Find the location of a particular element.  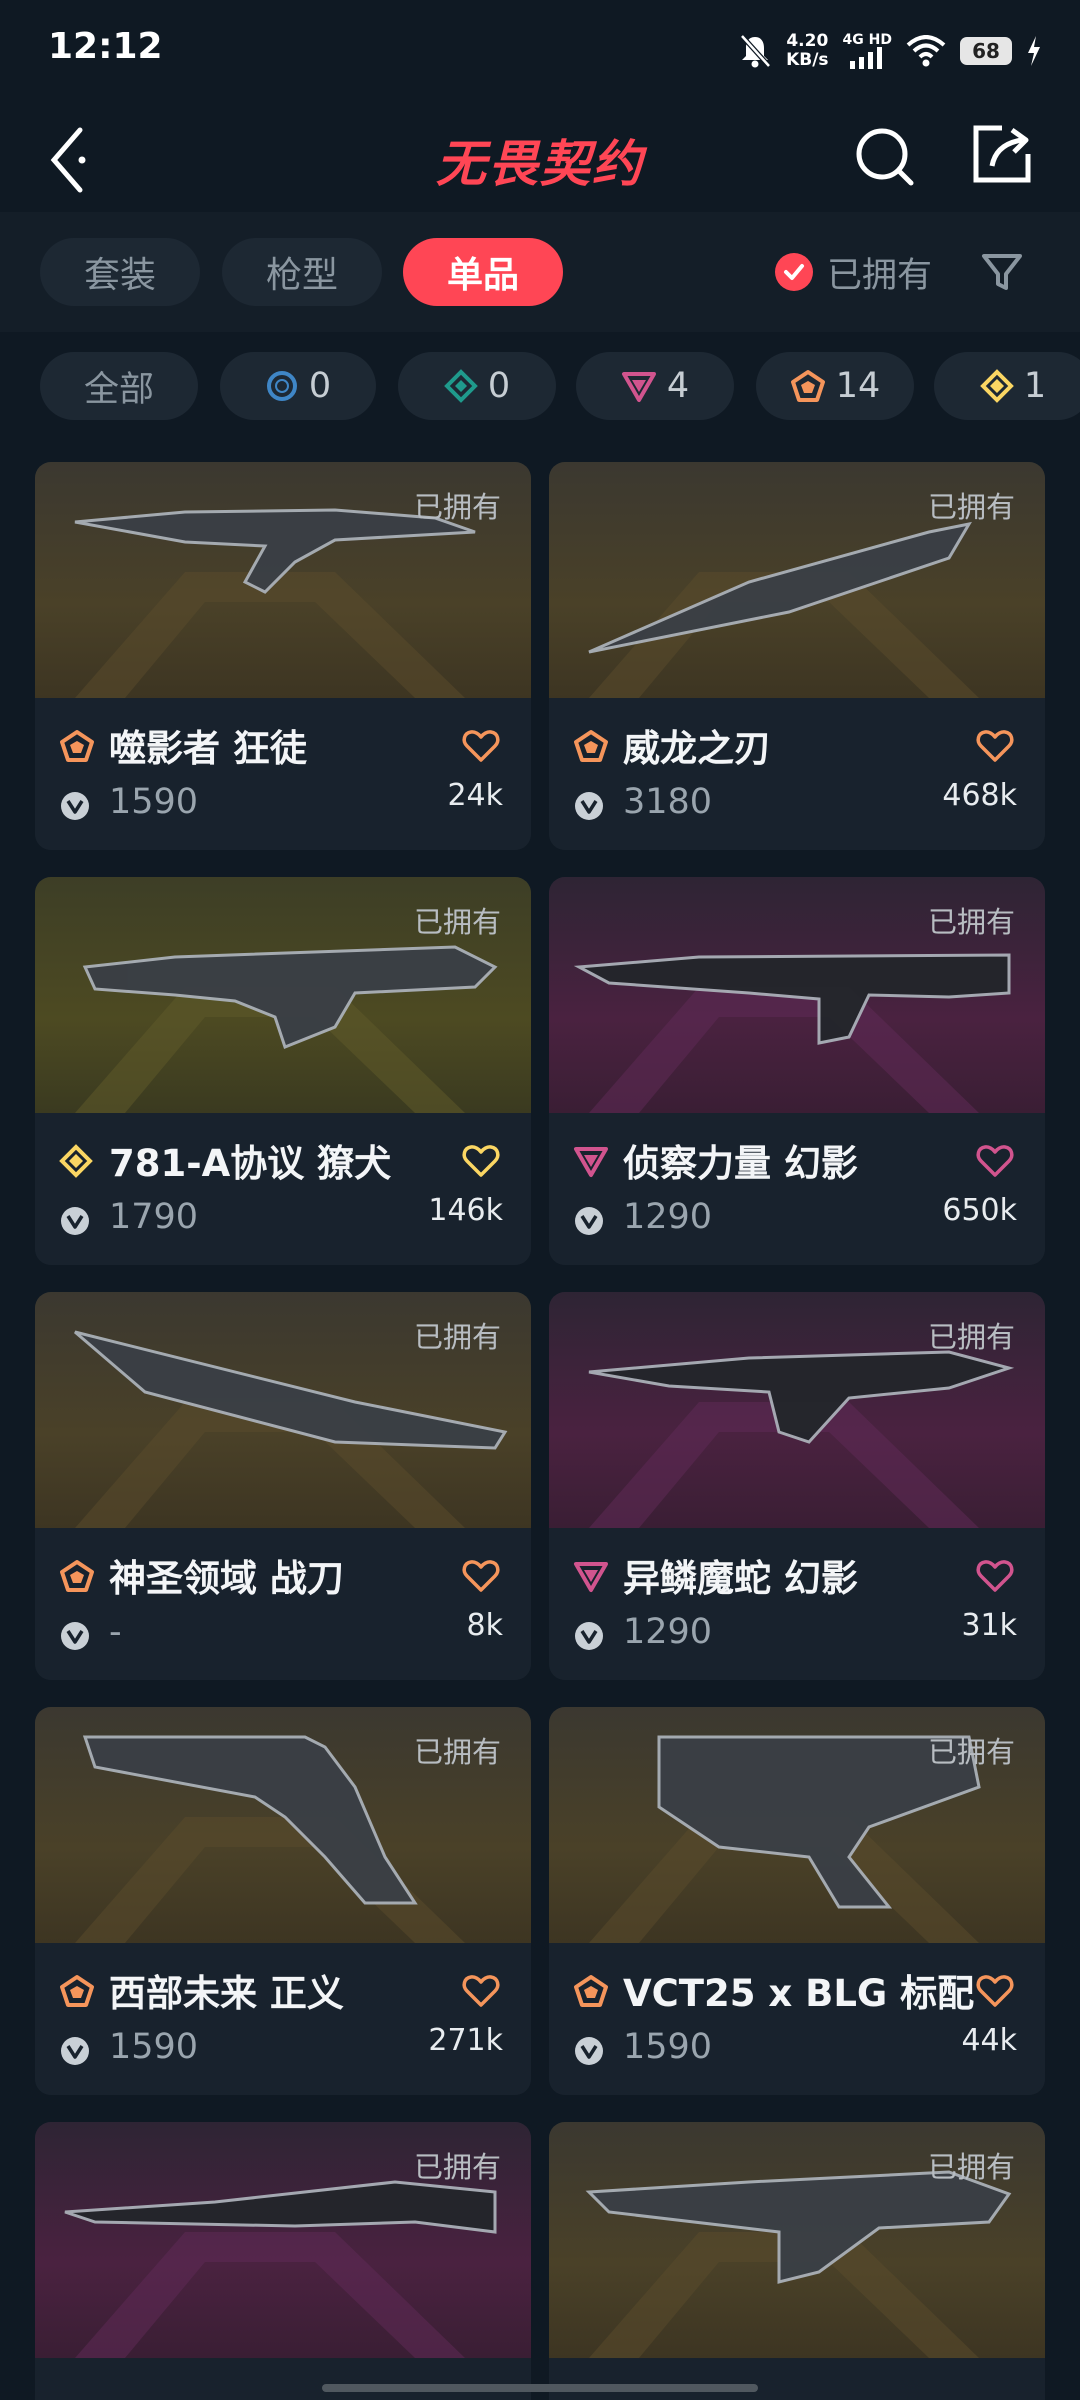

chip-premium: 4 is located at coordinates (655, 386).